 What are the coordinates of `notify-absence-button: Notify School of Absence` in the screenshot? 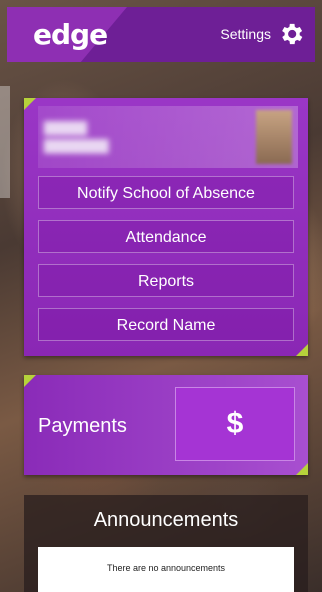 It's located at (166, 192).